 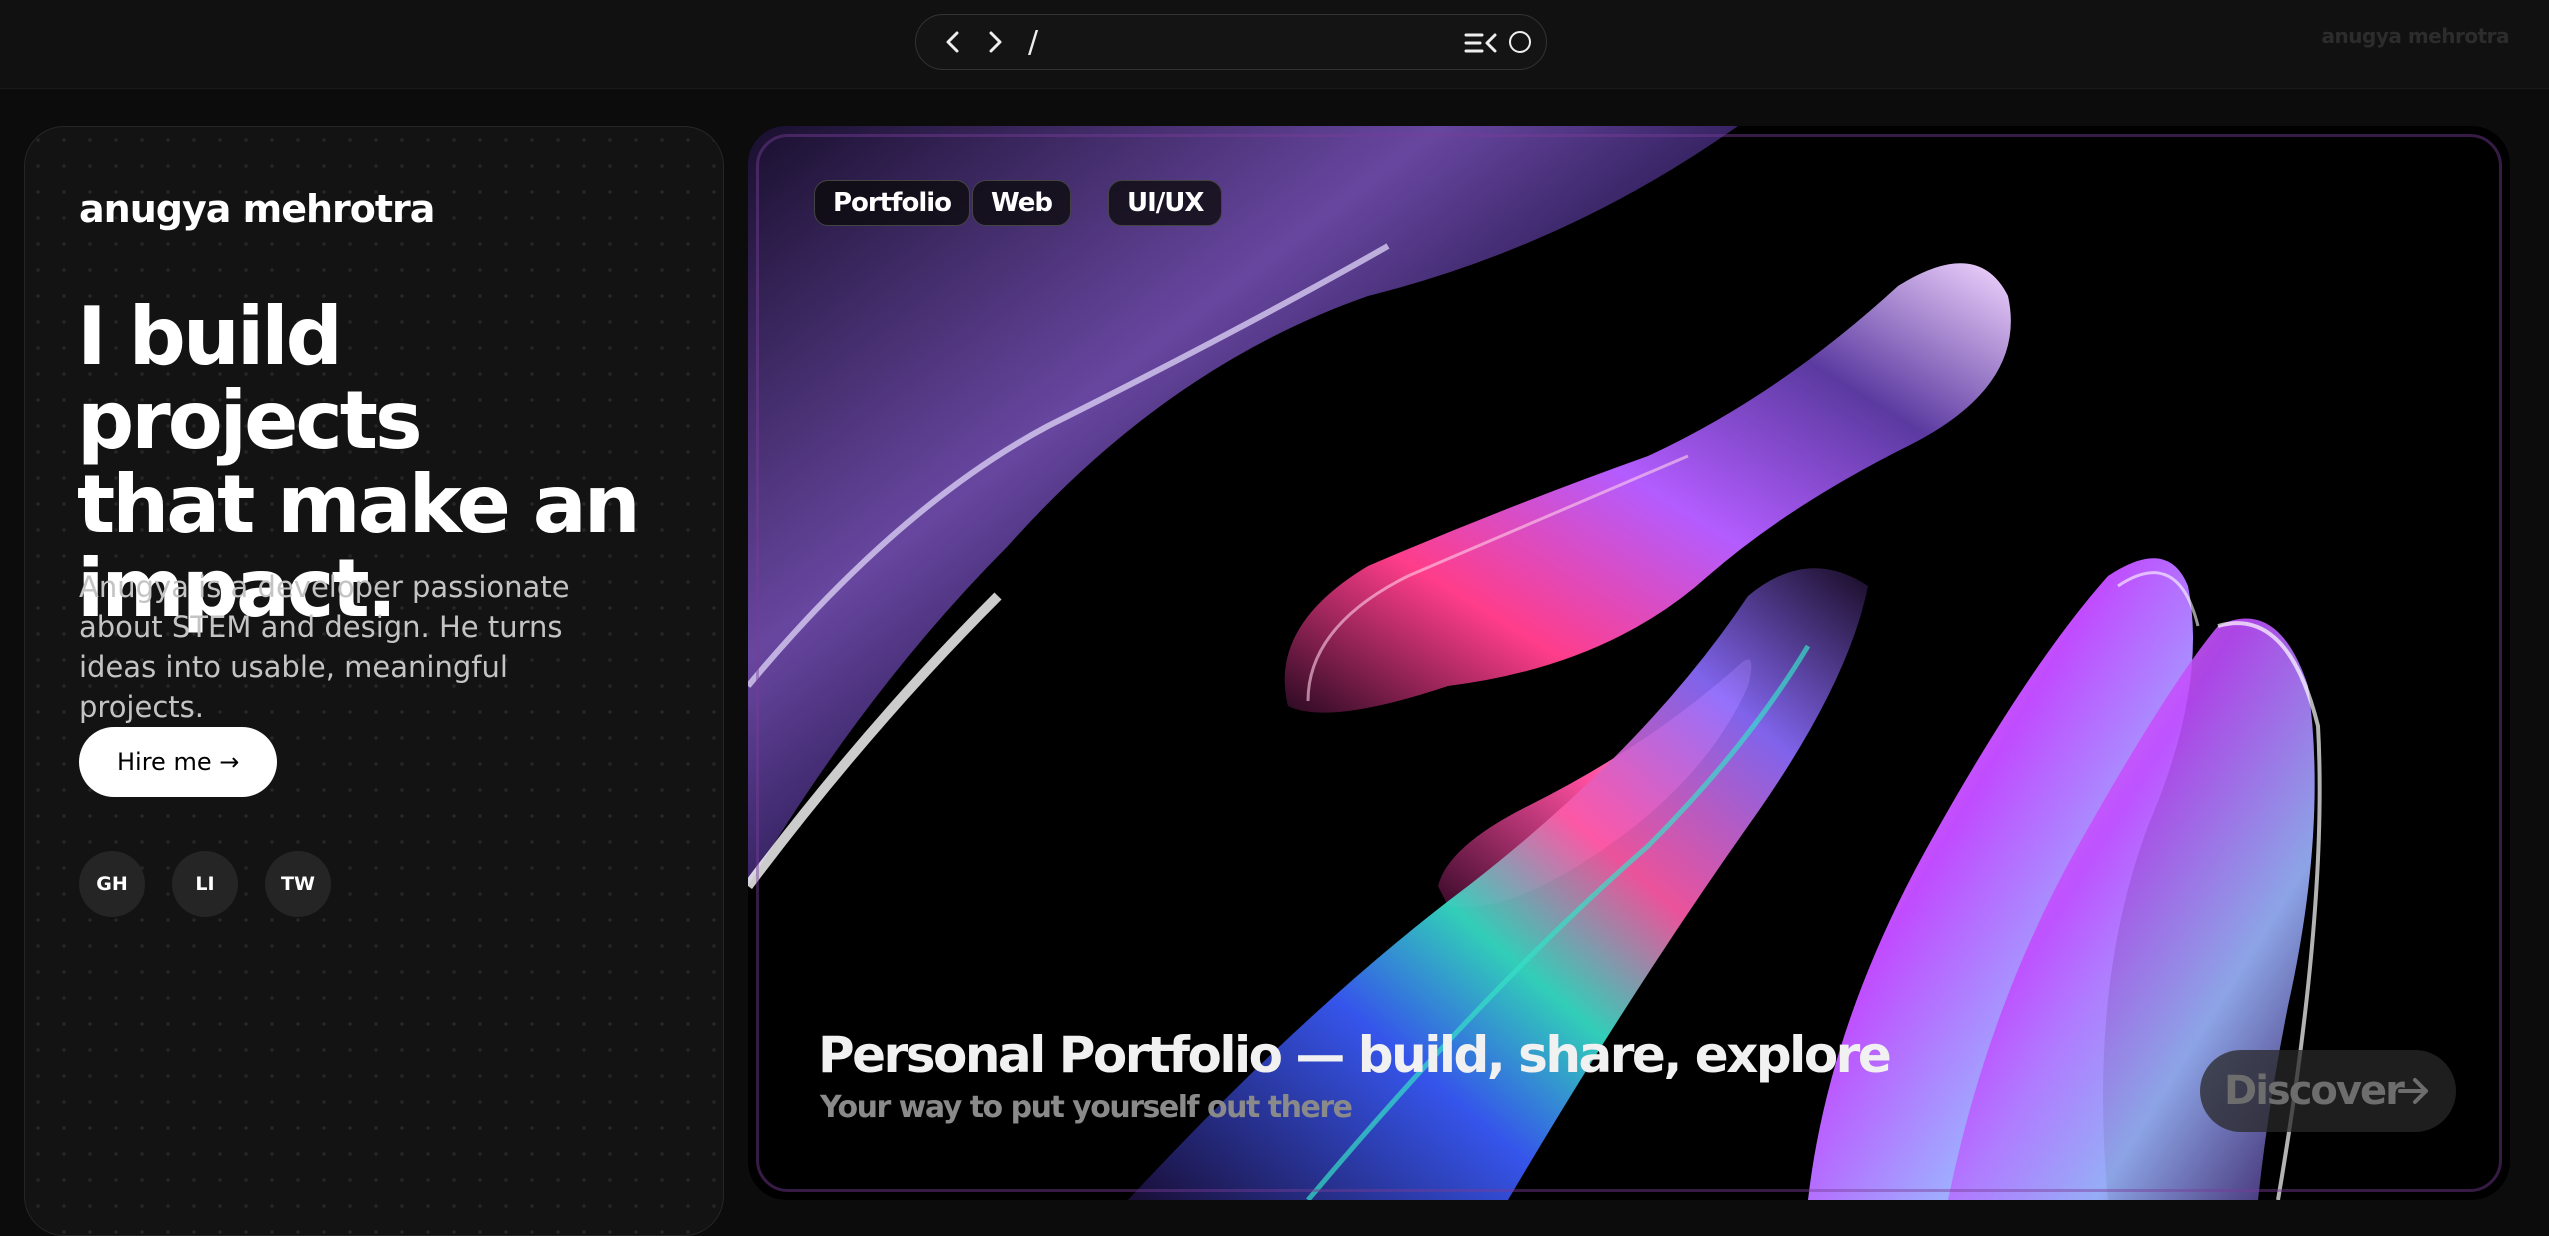 I want to click on arrow-right-icon, so click(x=2413, y=1091).